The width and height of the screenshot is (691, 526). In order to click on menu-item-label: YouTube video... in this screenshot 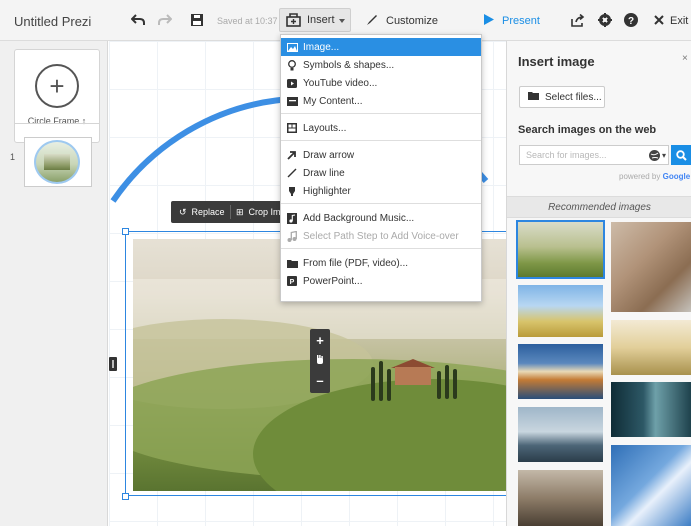, I will do `click(340, 83)`.